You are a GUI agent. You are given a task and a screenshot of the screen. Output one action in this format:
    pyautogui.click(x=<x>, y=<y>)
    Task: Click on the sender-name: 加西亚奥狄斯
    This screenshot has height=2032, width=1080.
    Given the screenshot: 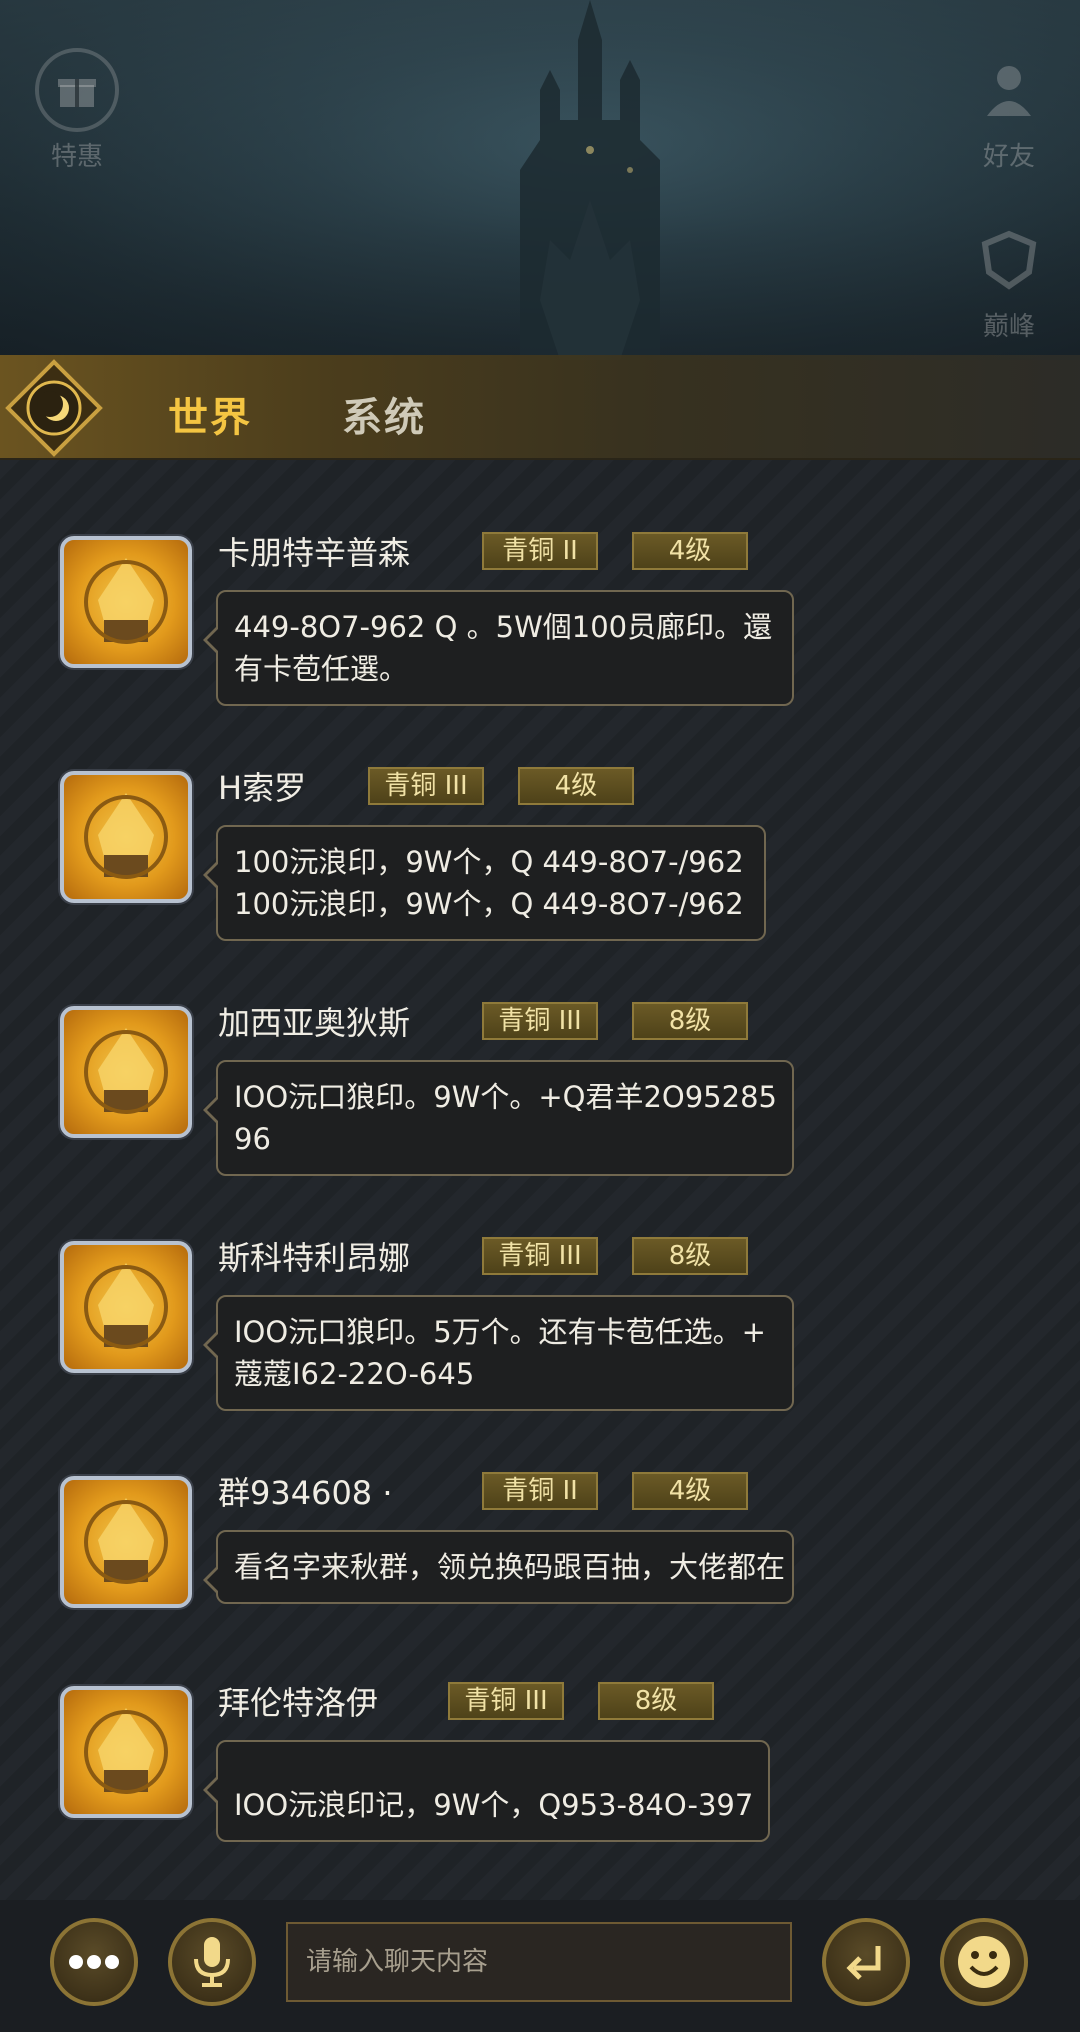 What is the action you would take?
    pyautogui.click(x=314, y=1023)
    